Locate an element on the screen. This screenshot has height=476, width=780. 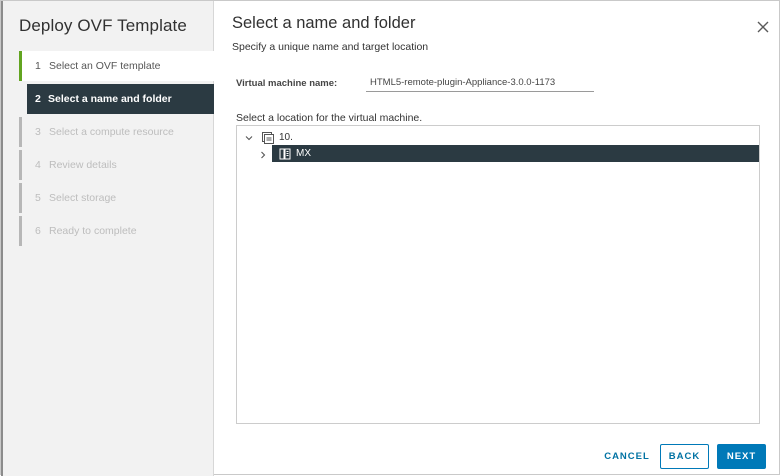
step-ready-to-complete: 6 Ready to complete is located at coordinates (116, 231).